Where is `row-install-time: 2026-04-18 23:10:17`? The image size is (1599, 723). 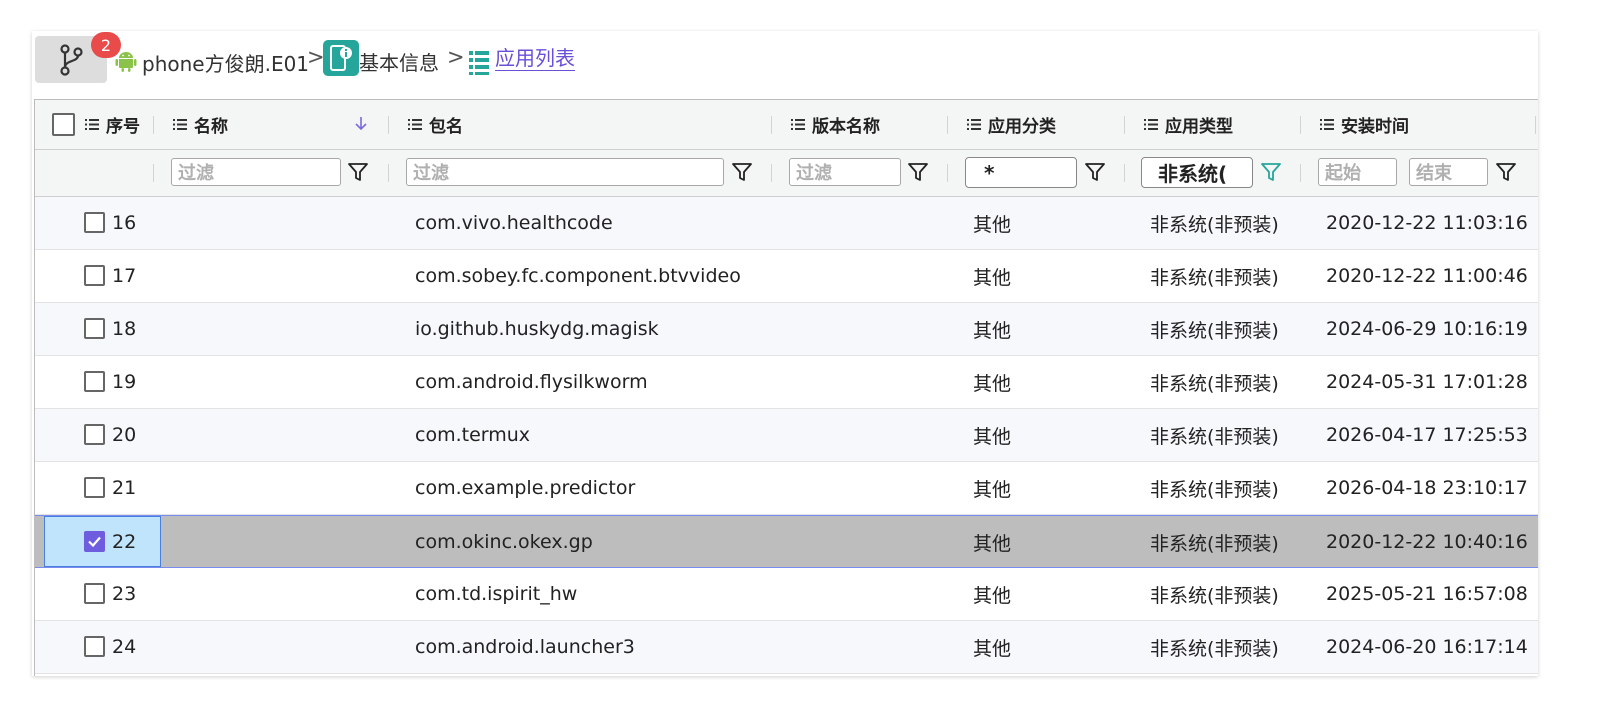
row-install-time: 2026-04-18 23:10:17 is located at coordinates (1427, 488).